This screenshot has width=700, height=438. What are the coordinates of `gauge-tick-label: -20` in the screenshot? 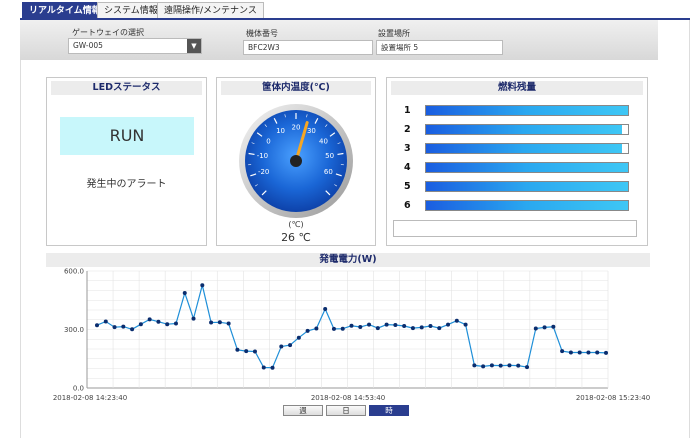 It's located at (263, 172).